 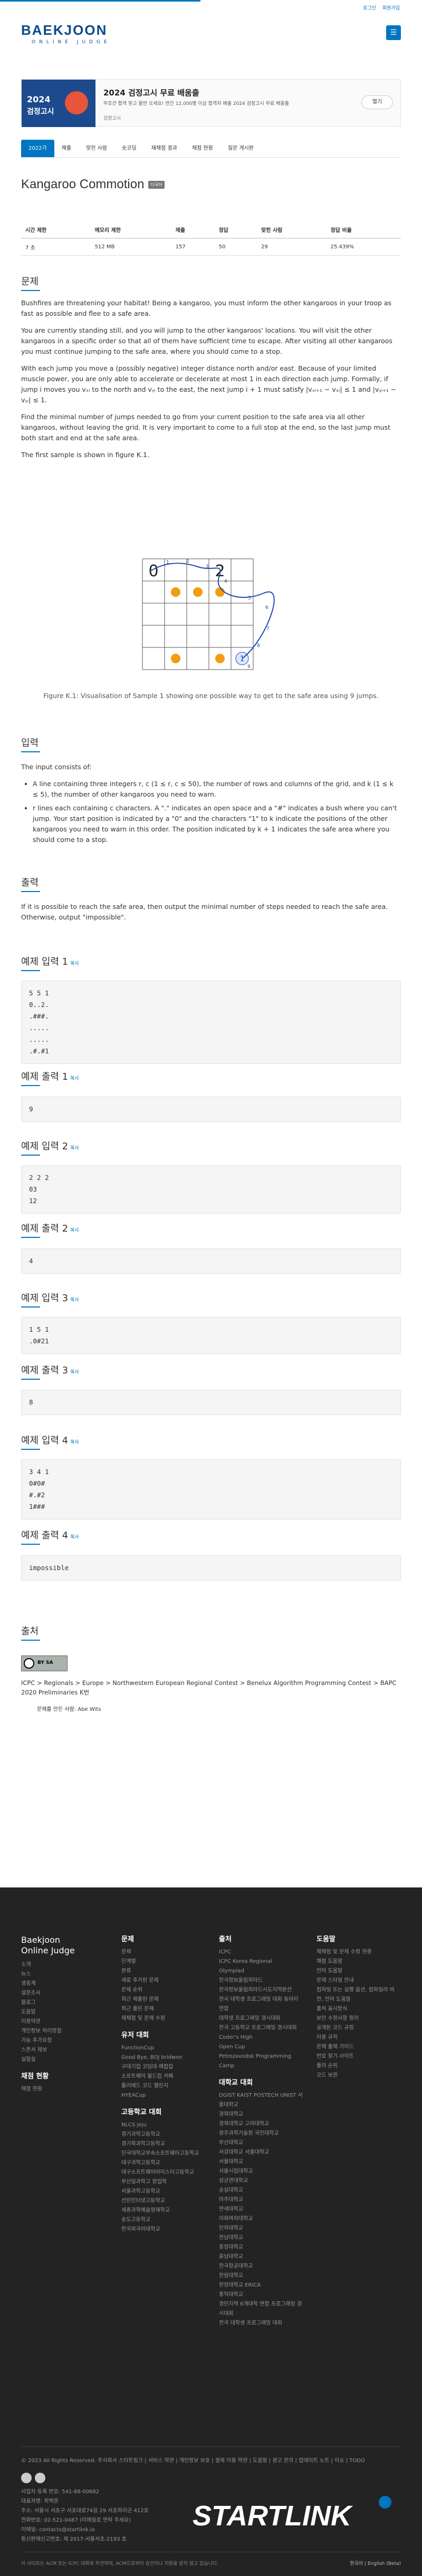 What do you see at coordinates (66, 33) in the screenshot?
I see `site-logo: BAEKJOON ONLINE JUDGE` at bounding box center [66, 33].